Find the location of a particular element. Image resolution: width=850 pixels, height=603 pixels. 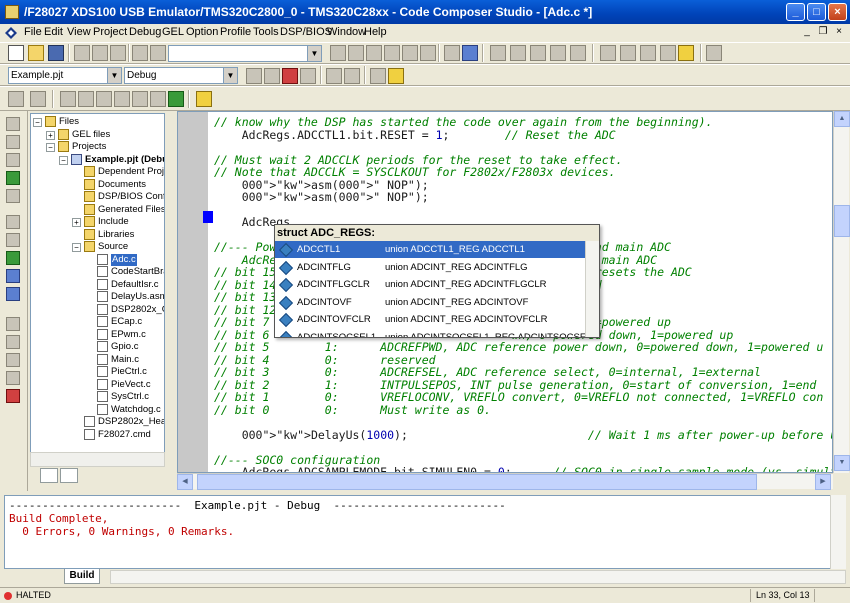

editor-gutter is located at coordinates (193, 292).